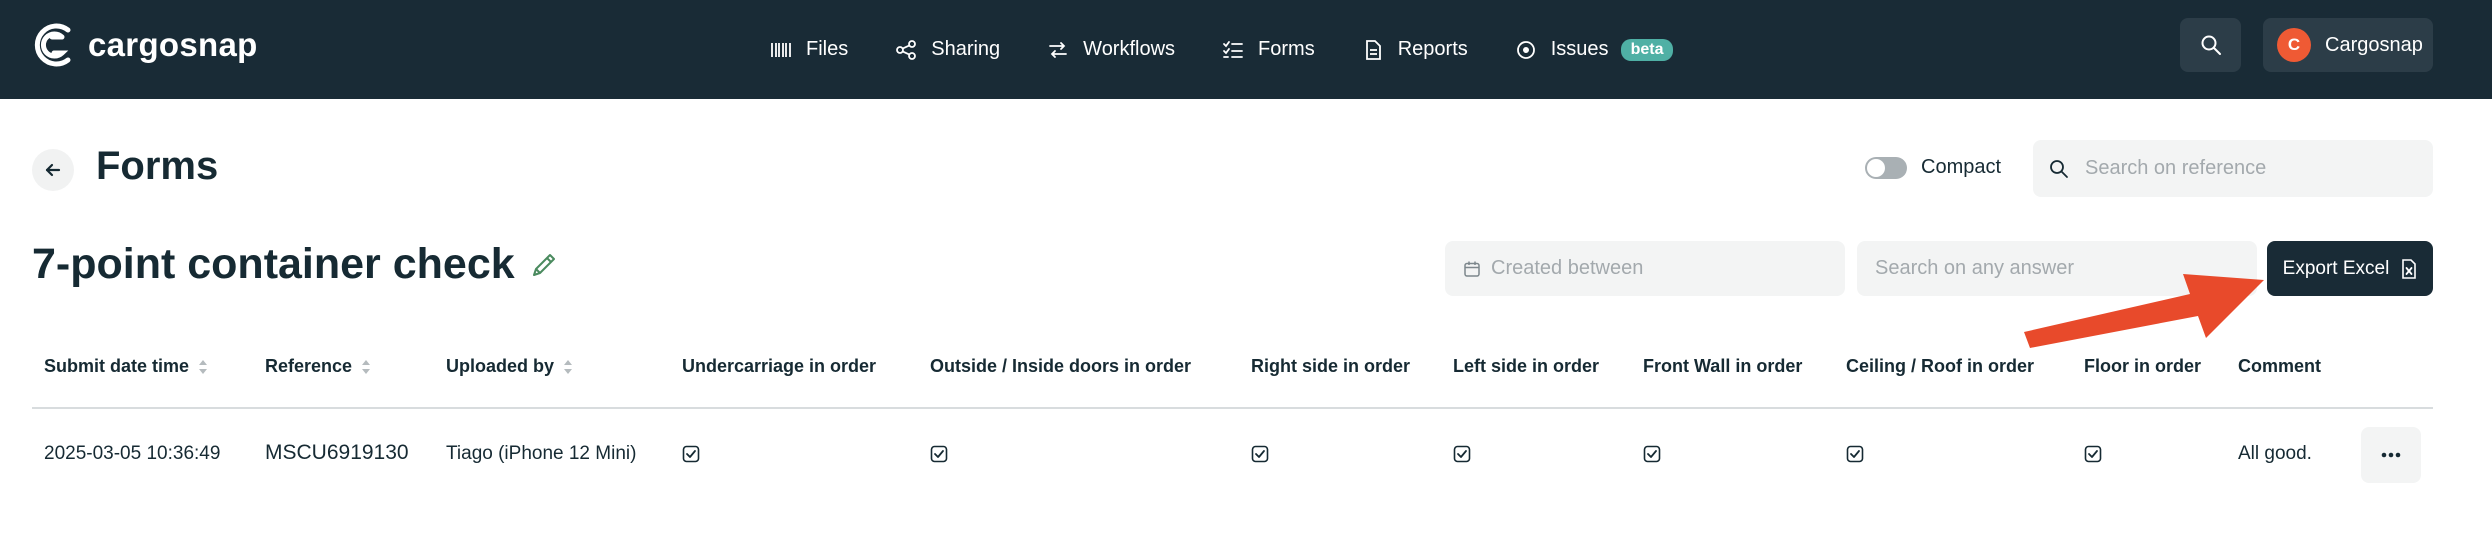  What do you see at coordinates (1961, 167) in the screenshot?
I see `compact-label: Compact` at bounding box center [1961, 167].